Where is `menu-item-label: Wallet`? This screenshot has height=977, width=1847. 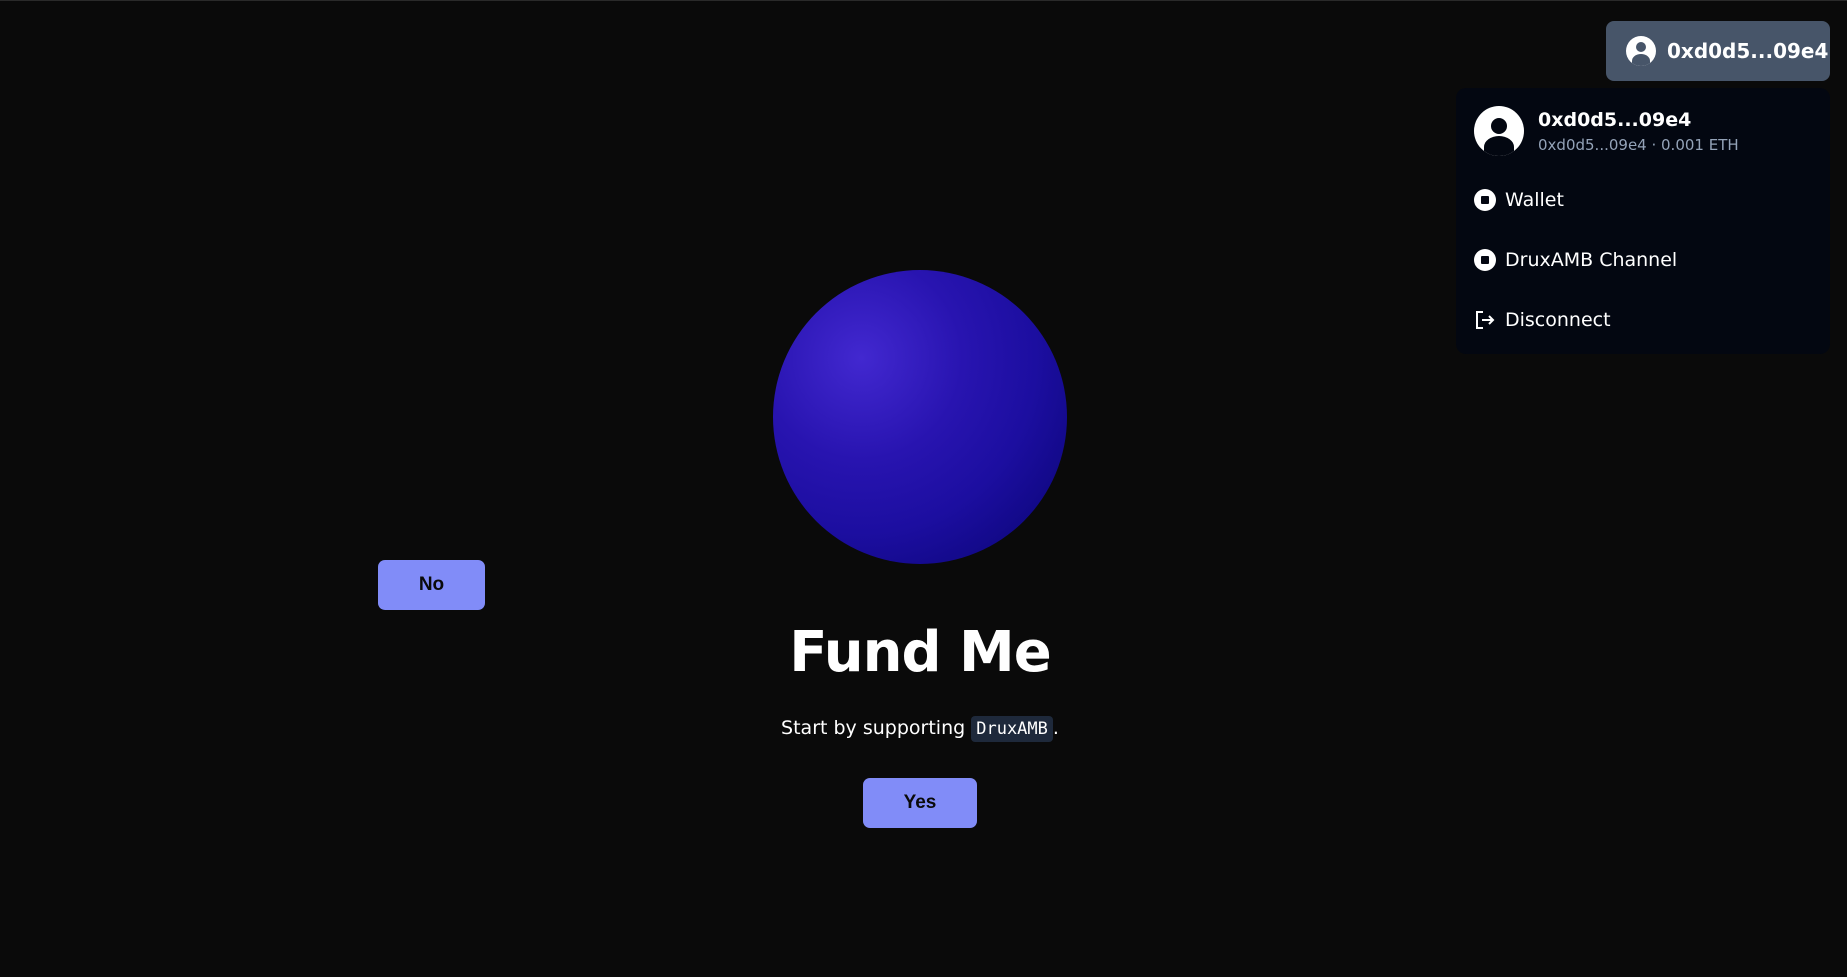
menu-item-label: Wallet is located at coordinates (1534, 200).